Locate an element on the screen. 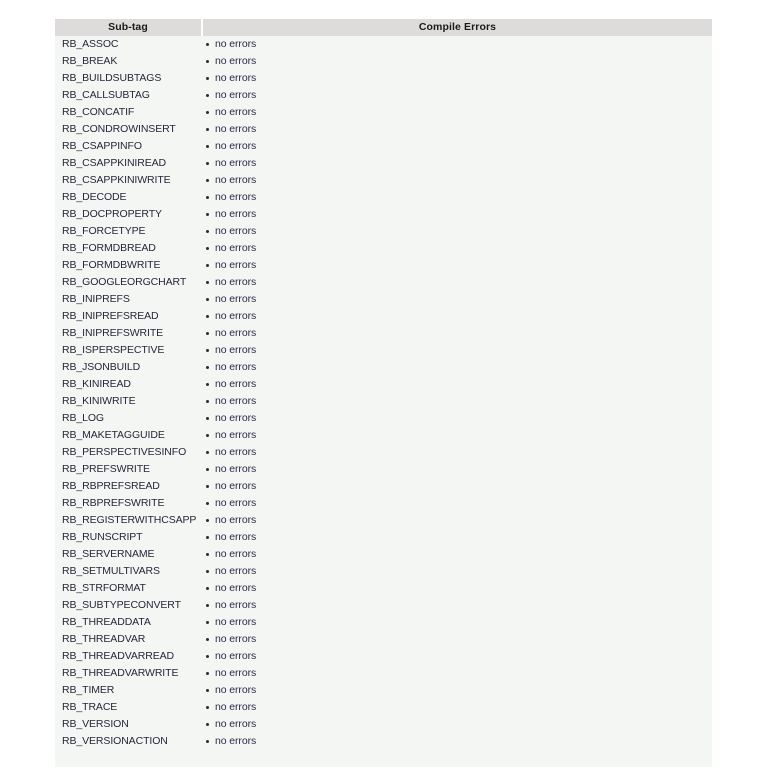 This screenshot has width=768, height=768. table-row: RB_MAKETAGGUIDE no errors is located at coordinates (383, 435).